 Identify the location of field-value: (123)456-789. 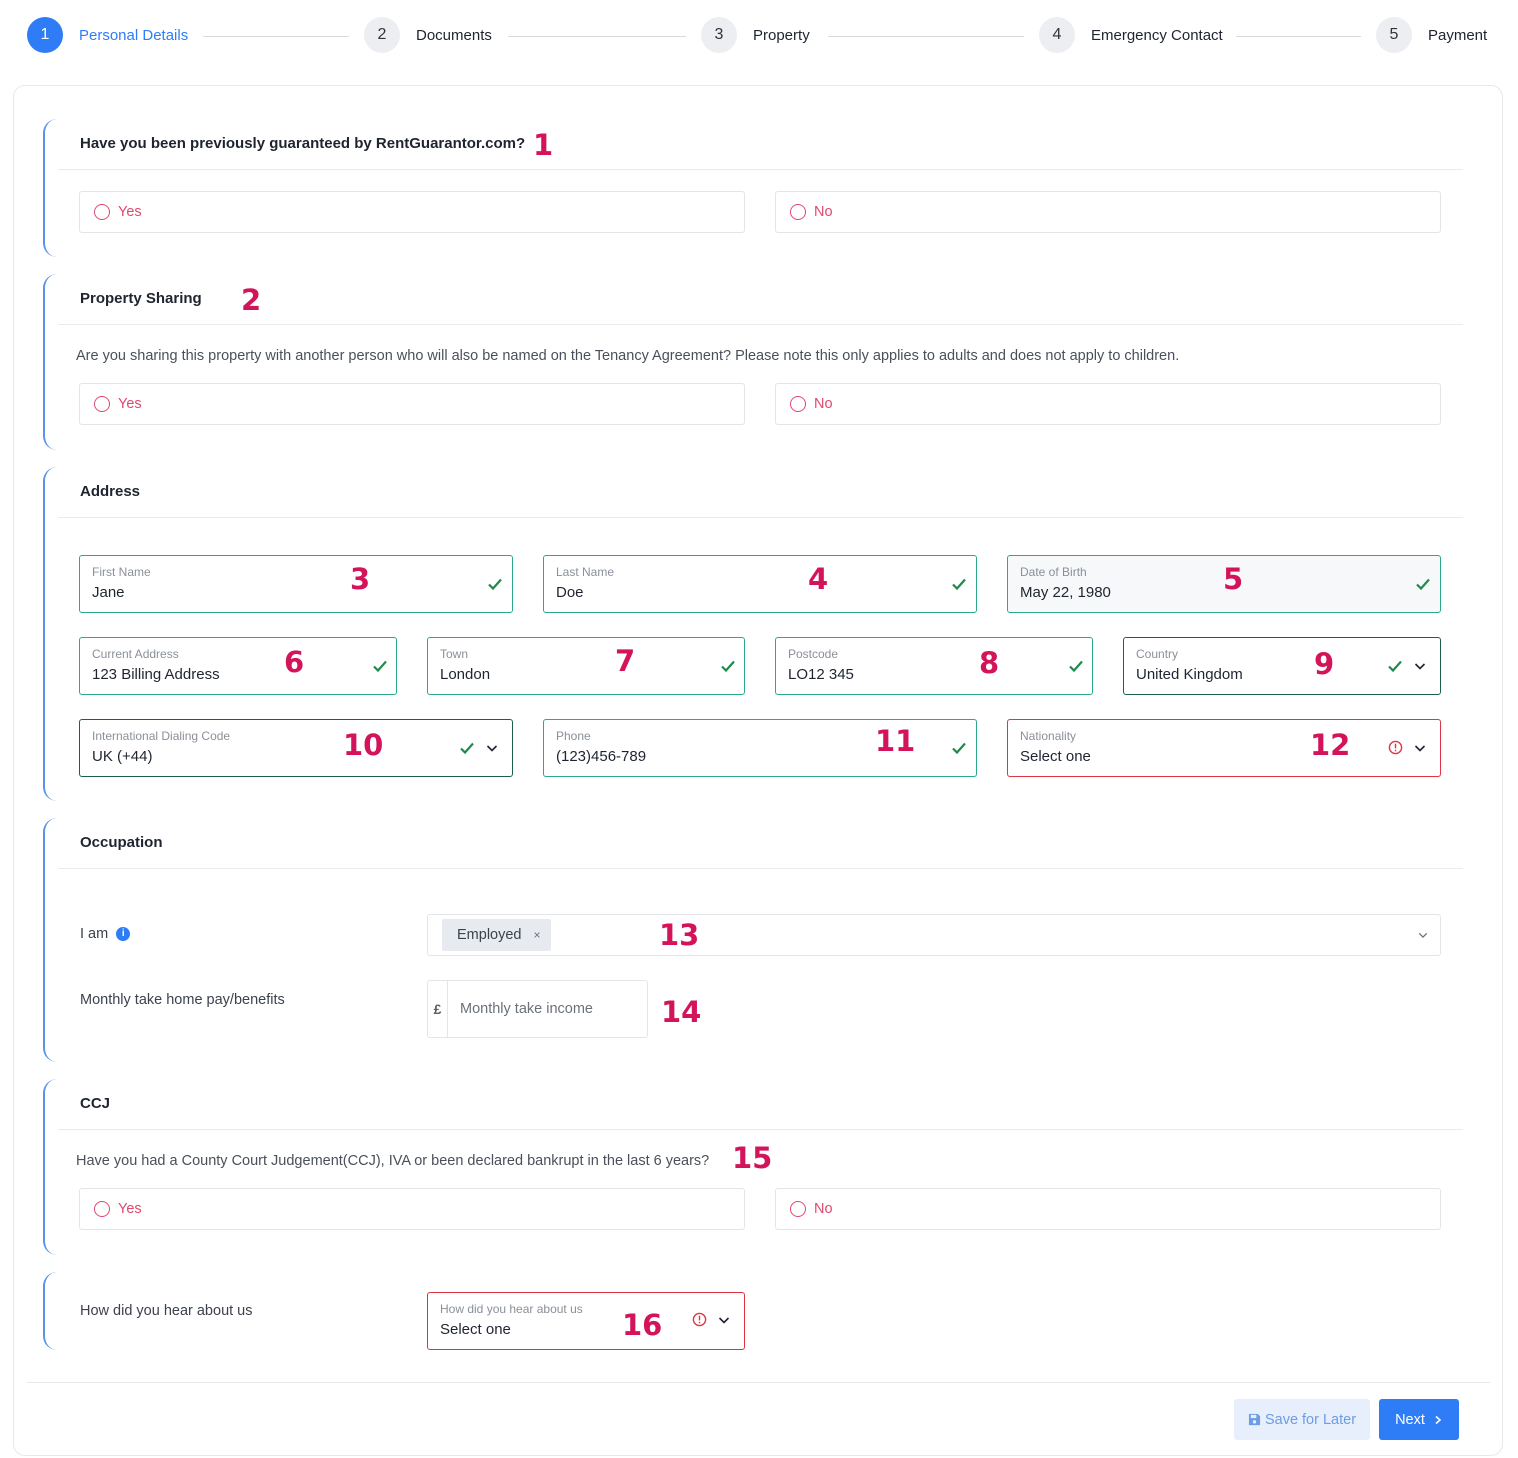
(601, 756).